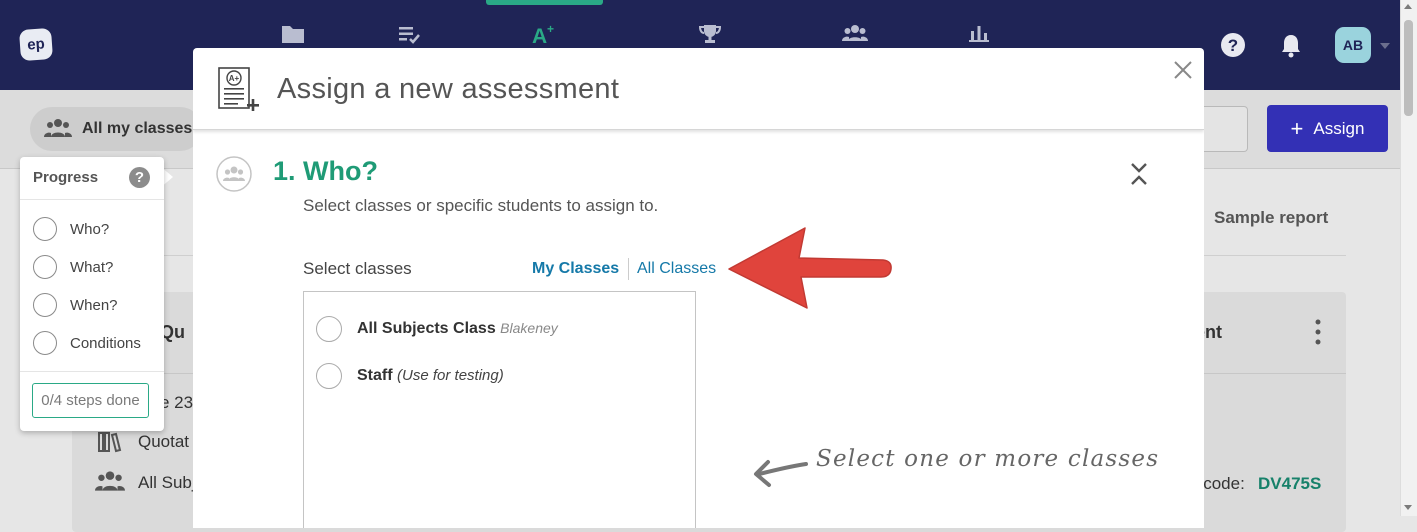  I want to click on annotation-arrow, so click(810, 267).